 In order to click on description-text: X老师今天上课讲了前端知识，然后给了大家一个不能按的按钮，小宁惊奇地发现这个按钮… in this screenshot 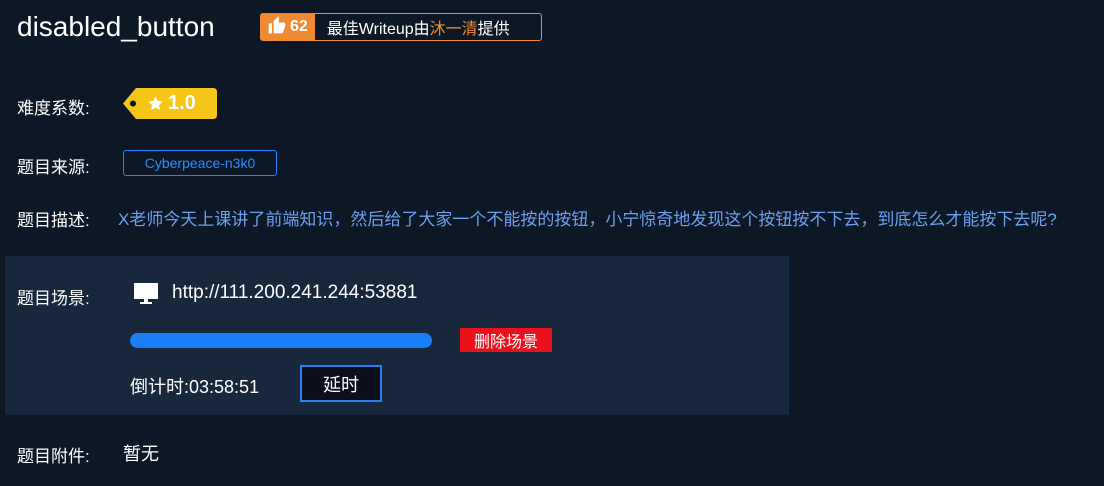, I will do `click(587, 219)`.